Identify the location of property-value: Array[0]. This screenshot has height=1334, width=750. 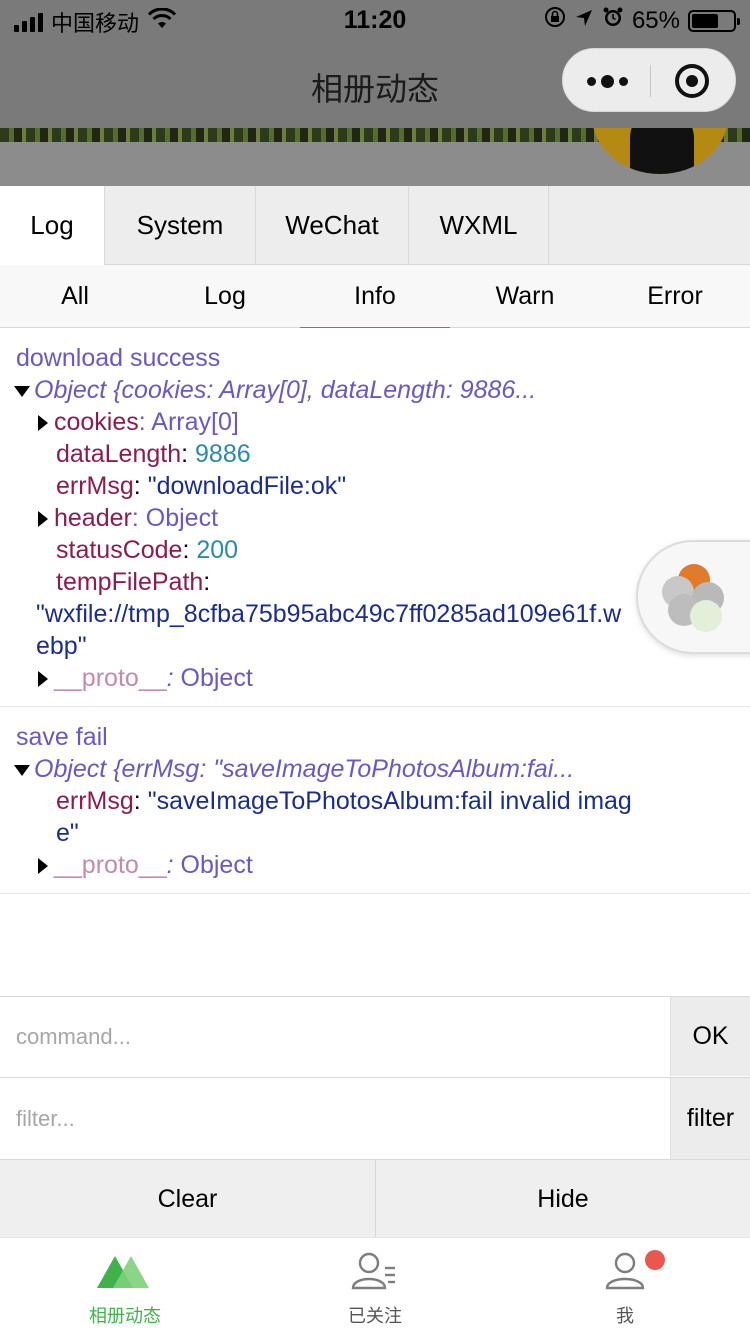
(195, 422).